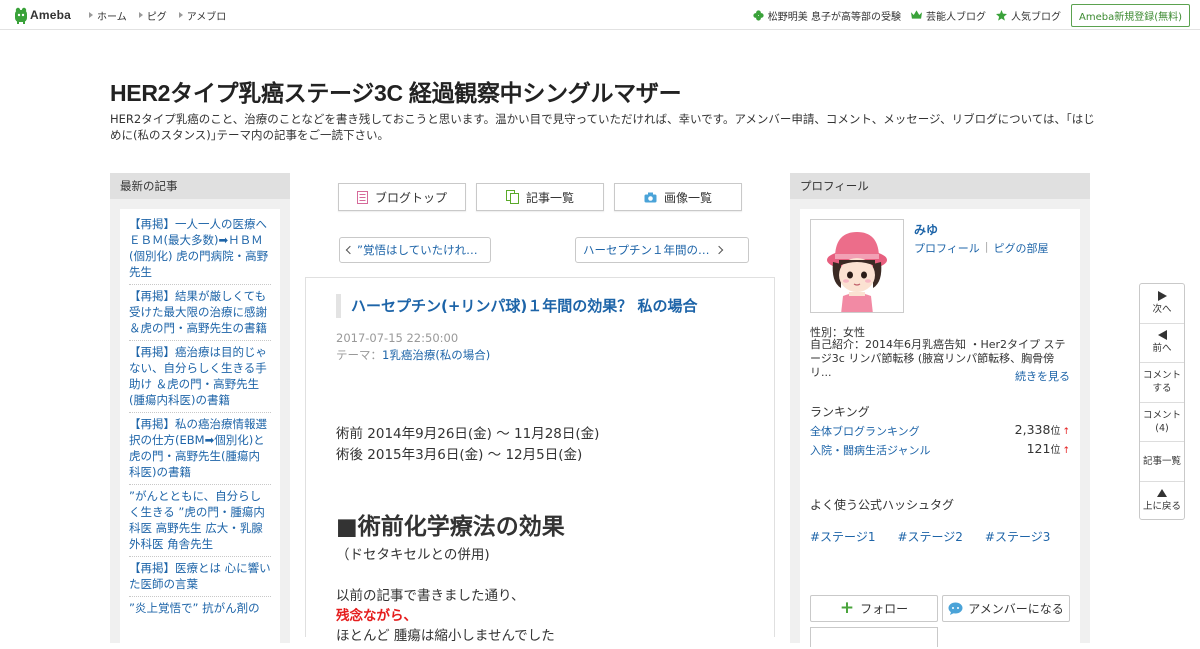 The image size is (1200, 649). Describe the element at coordinates (450, 527) in the screenshot. I see `entry-section-heading: ■術前化学療法の効果` at that location.